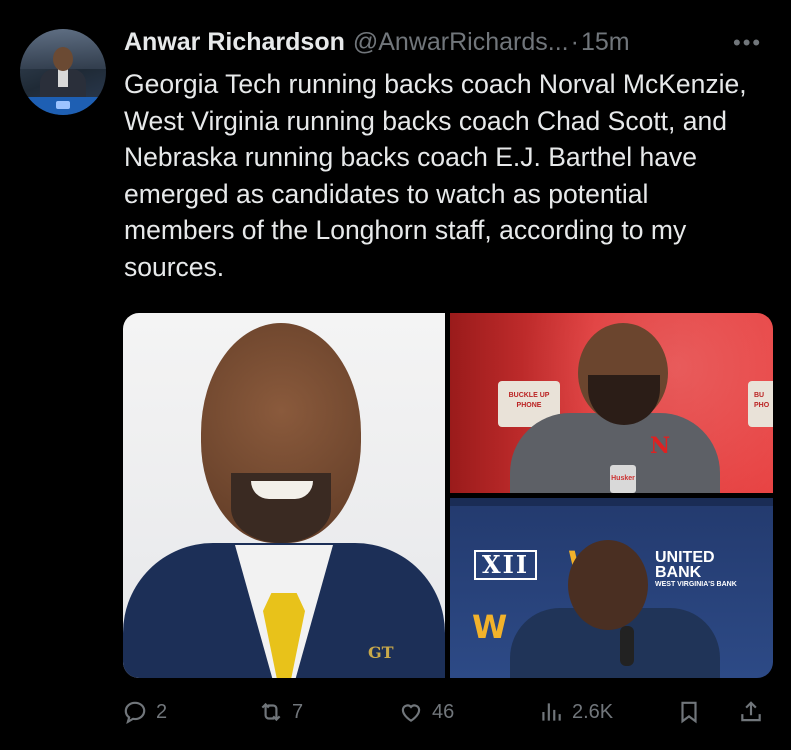 This screenshot has height=750, width=791. What do you see at coordinates (506, 565) in the screenshot?
I see `big12-logo: XII` at bounding box center [506, 565].